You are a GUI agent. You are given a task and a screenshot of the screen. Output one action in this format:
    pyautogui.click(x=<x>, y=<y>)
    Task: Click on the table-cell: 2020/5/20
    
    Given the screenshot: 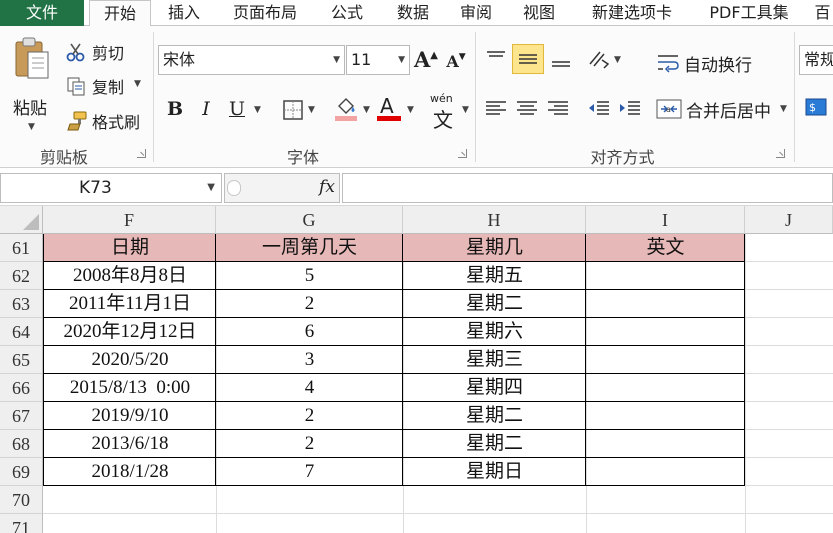 What is the action you would take?
    pyautogui.click(x=130, y=360)
    